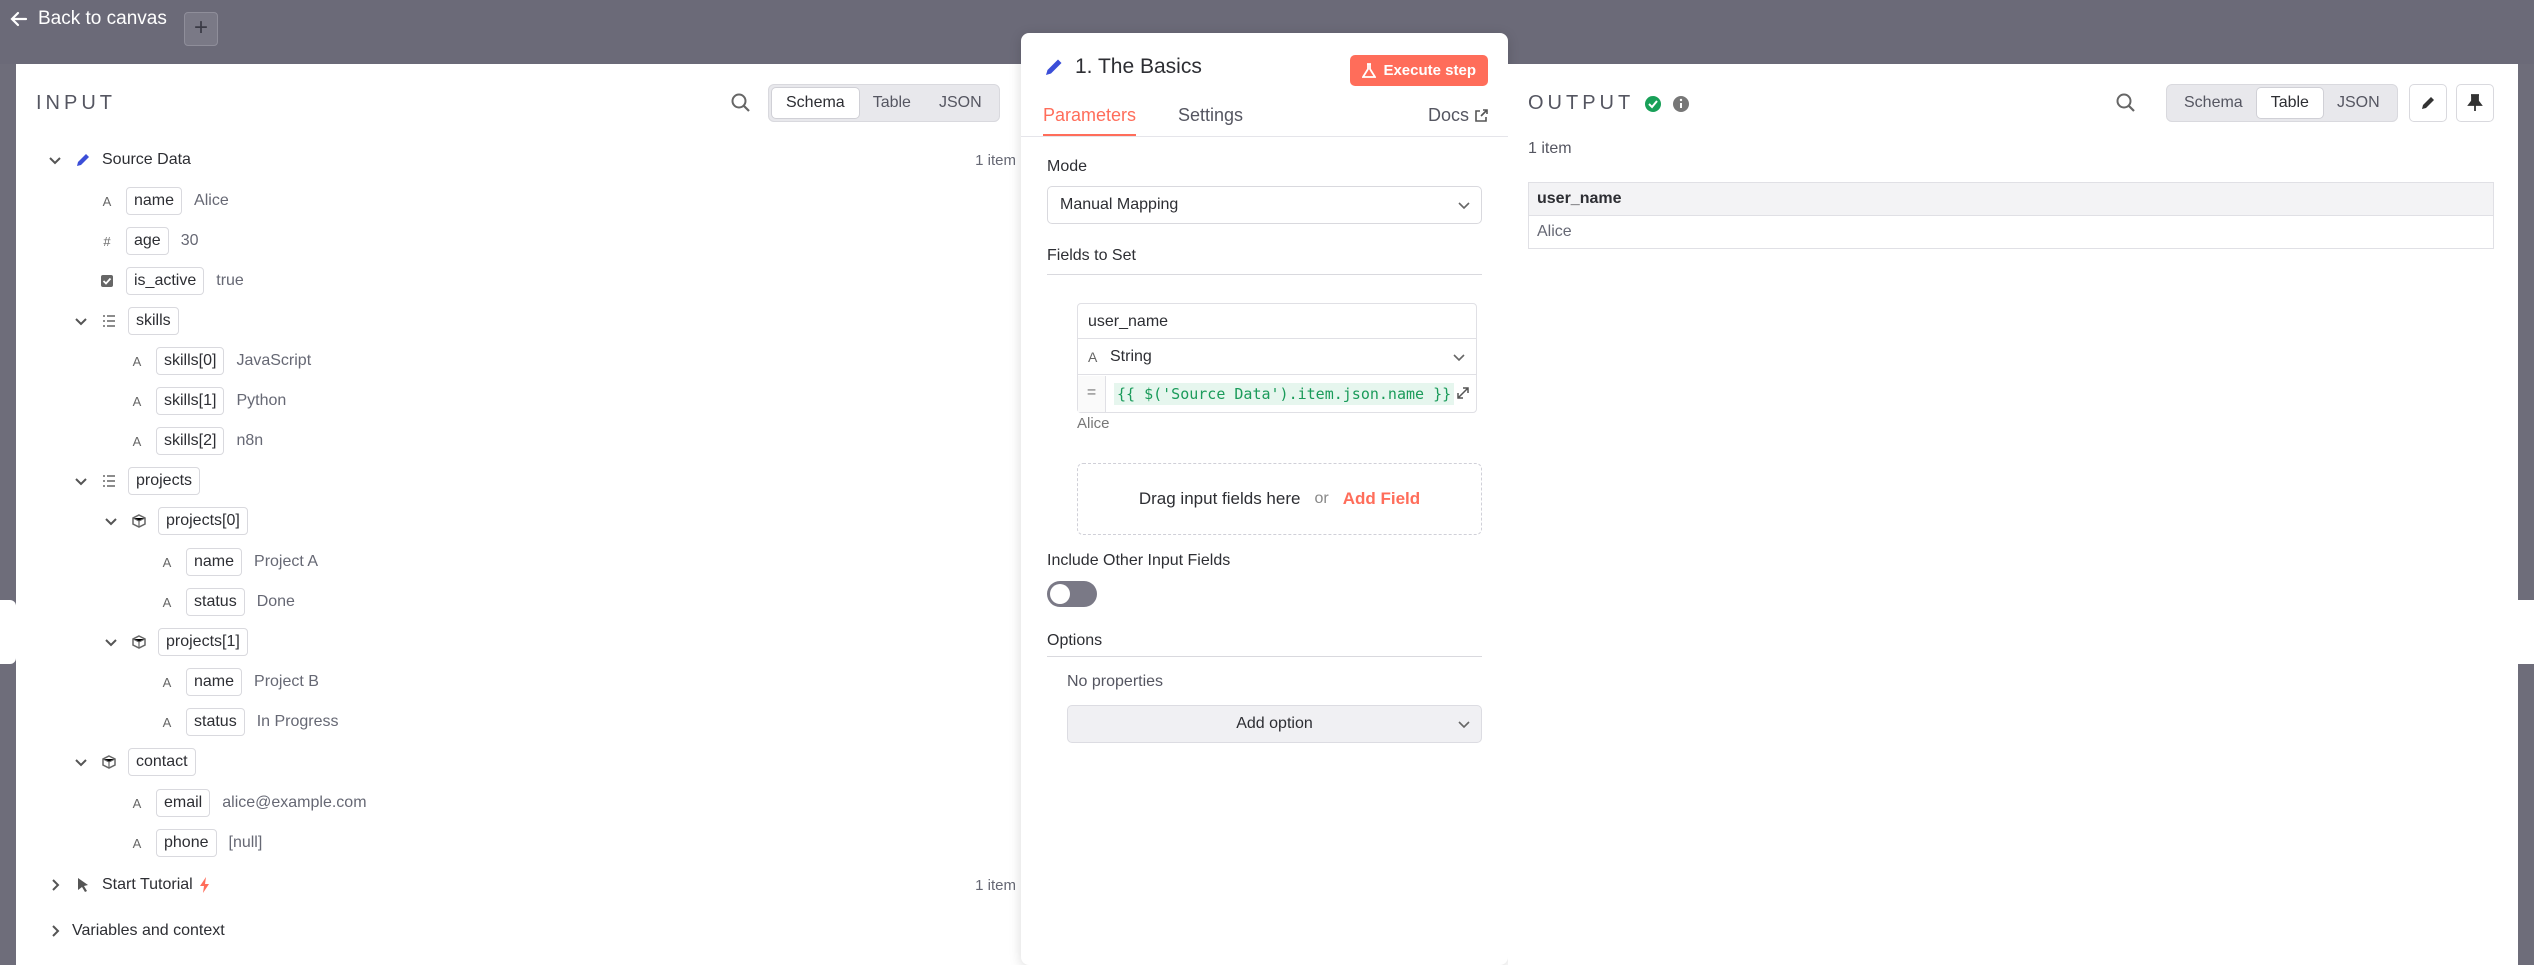 This screenshot has height=965, width=2534. What do you see at coordinates (1284, 394) in the screenshot?
I see `expression-text: {{ $('Source Data').item.json.name }}` at bounding box center [1284, 394].